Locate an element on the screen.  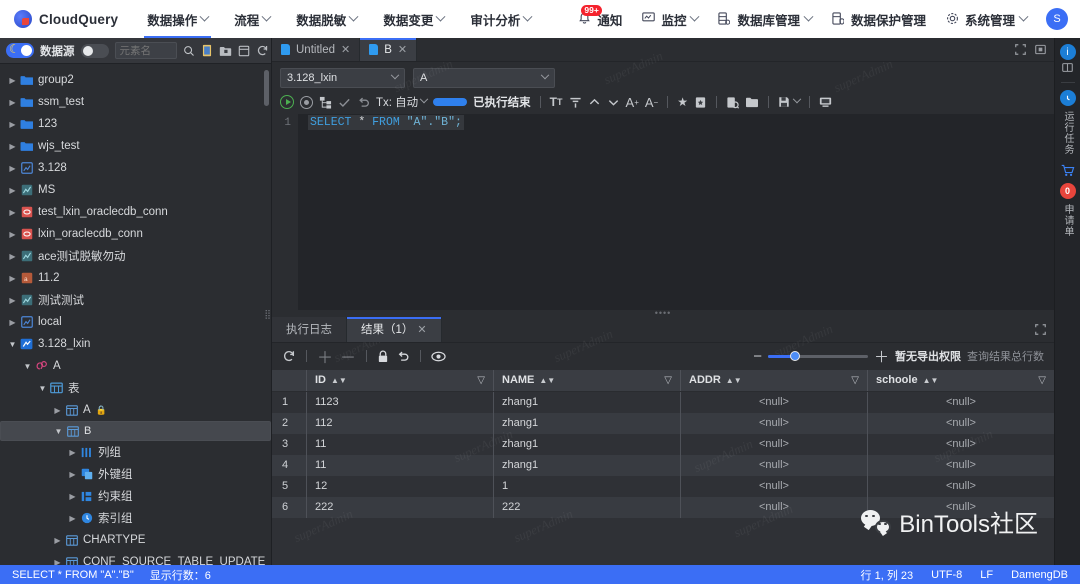
row-limit-slider is located at coordinates (817, 356).